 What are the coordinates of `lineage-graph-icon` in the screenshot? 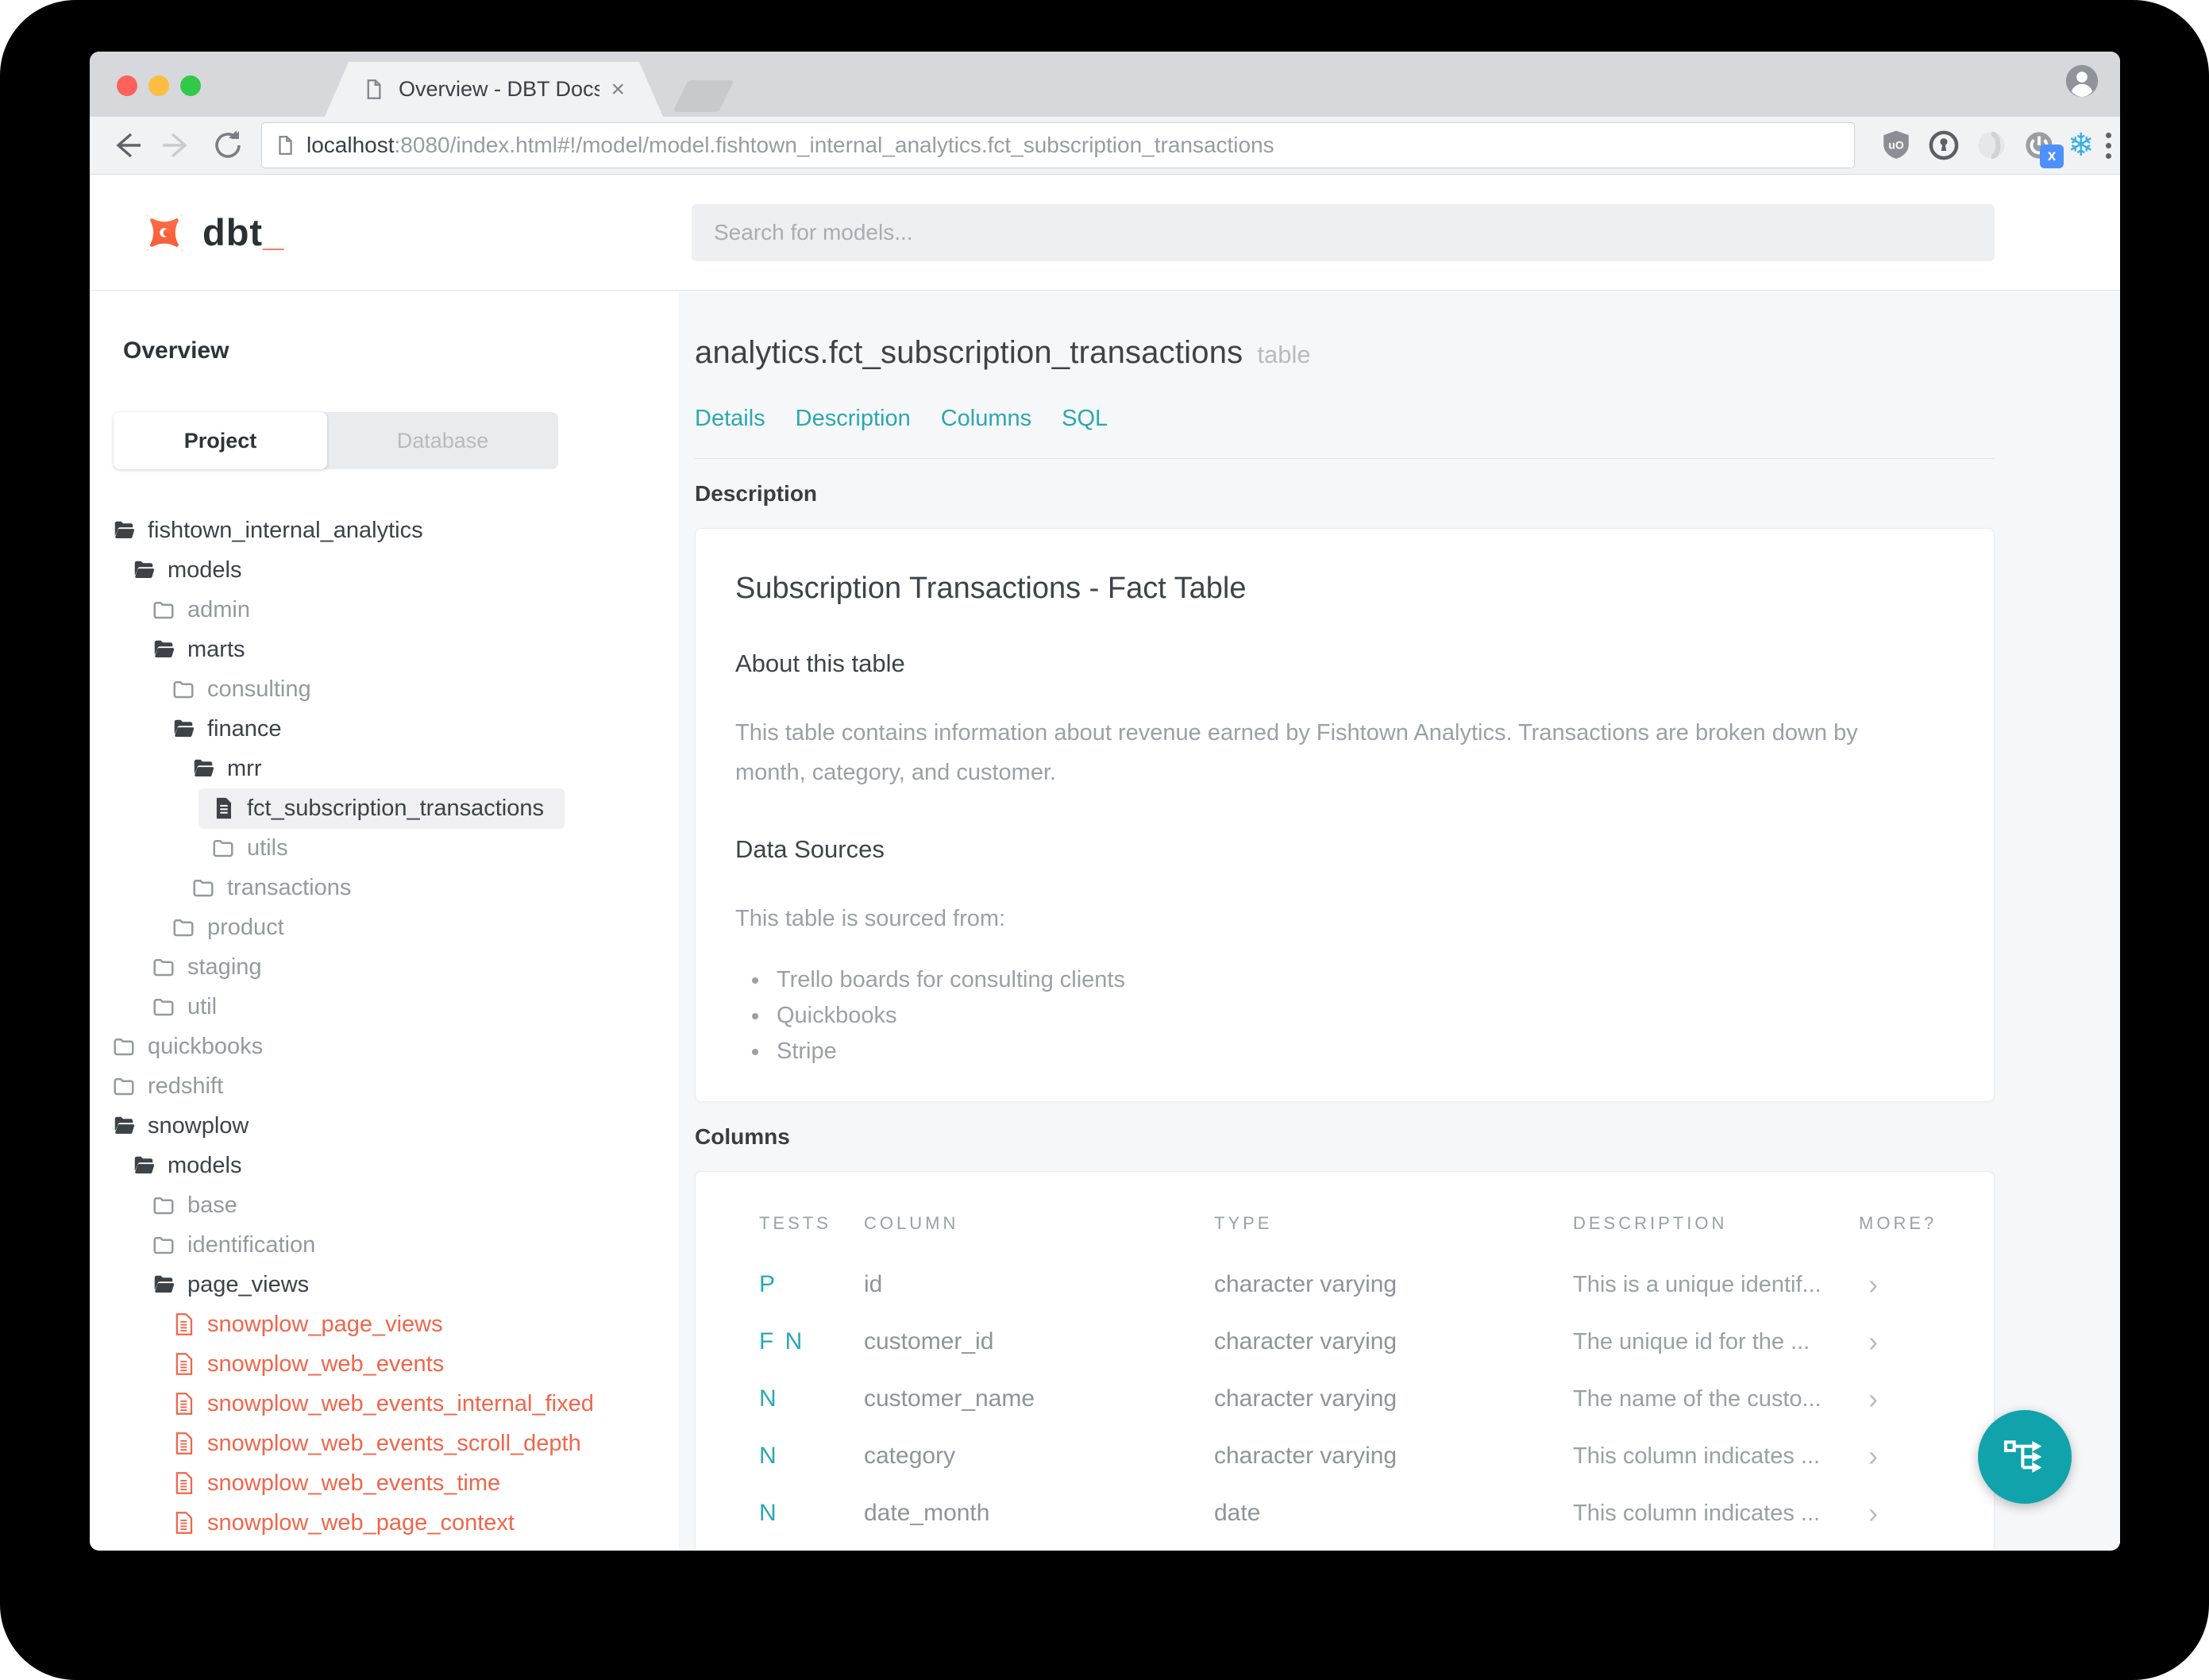 It's located at (2023, 1456).